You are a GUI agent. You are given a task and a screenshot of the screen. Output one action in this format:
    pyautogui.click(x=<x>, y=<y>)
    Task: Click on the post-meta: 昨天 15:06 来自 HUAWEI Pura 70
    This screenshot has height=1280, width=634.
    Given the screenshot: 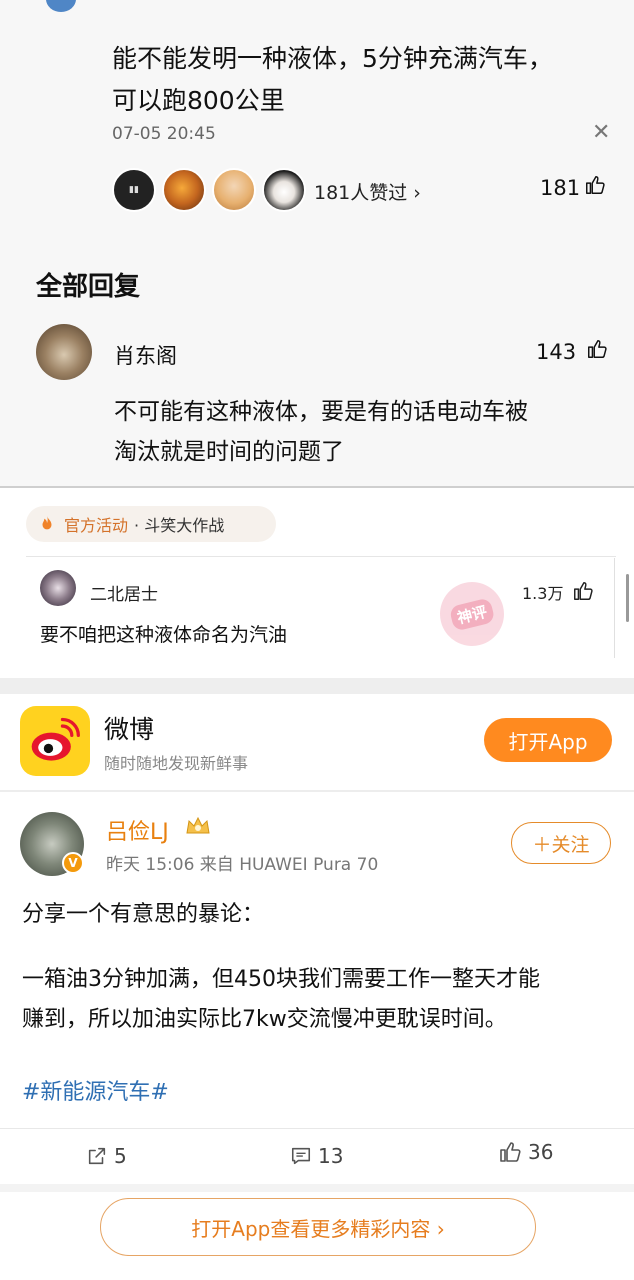 What is the action you would take?
    pyautogui.click(x=242, y=865)
    